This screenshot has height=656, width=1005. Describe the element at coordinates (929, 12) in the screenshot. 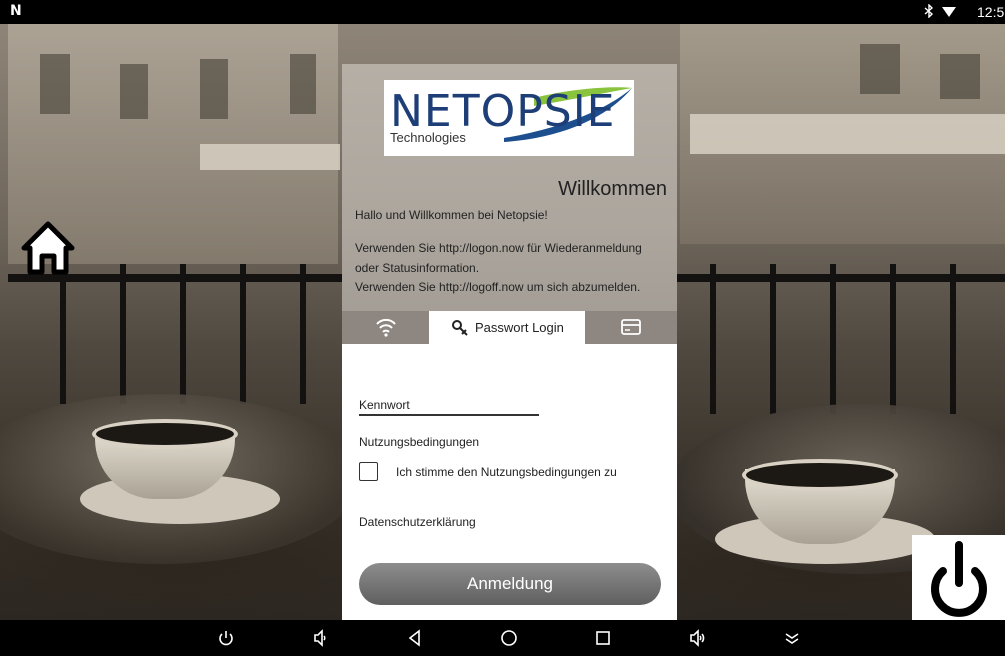

I see `bluetooth-icon` at that location.